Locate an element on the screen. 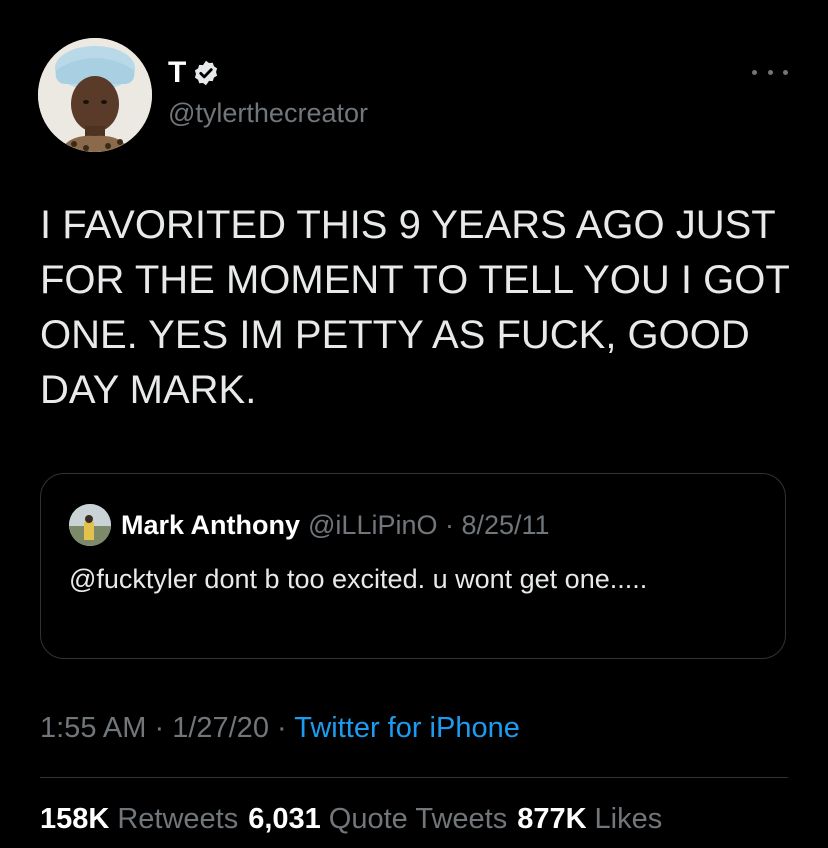 The height and width of the screenshot is (848, 828). quoted-author-avatar is located at coordinates (90, 525).